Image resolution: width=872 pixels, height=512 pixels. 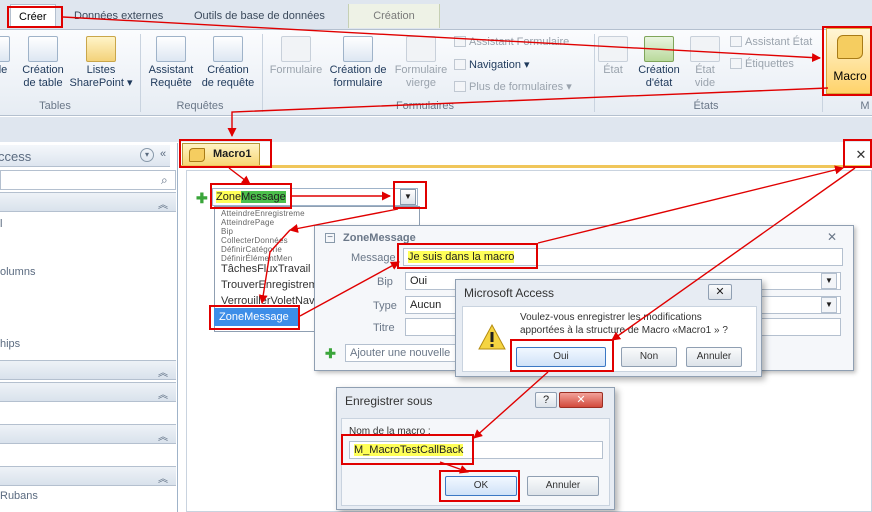 What do you see at coordinates (546, 400) in the screenshot?
I see `help-button: ?` at bounding box center [546, 400].